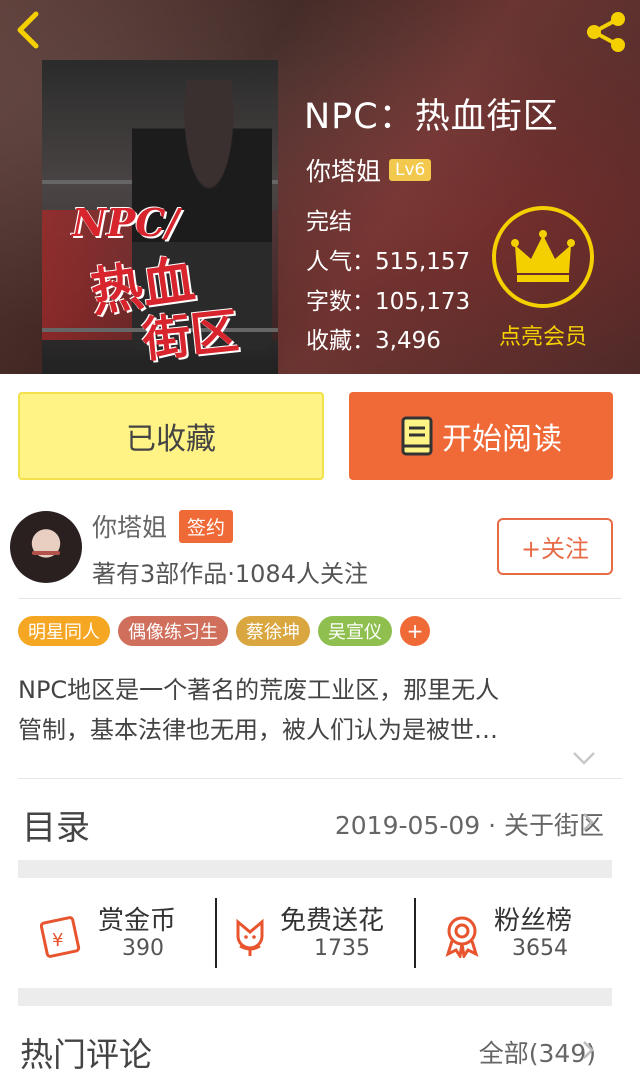  What do you see at coordinates (431, 117) in the screenshot?
I see `book-title: NPC：热血街区` at bounding box center [431, 117].